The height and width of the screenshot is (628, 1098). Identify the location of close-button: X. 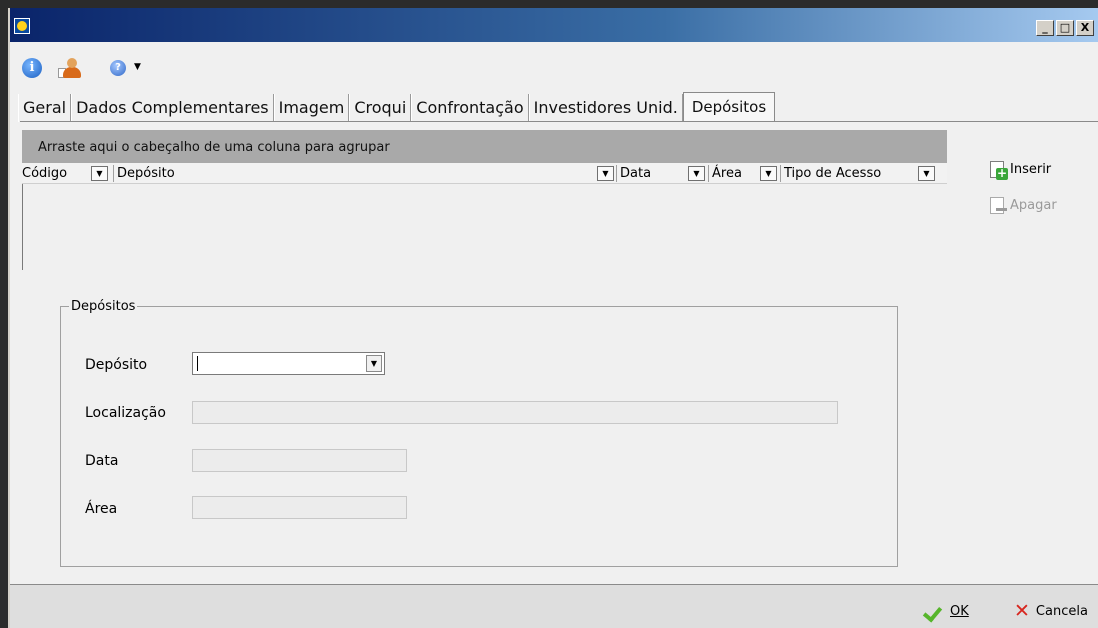
(1085, 28).